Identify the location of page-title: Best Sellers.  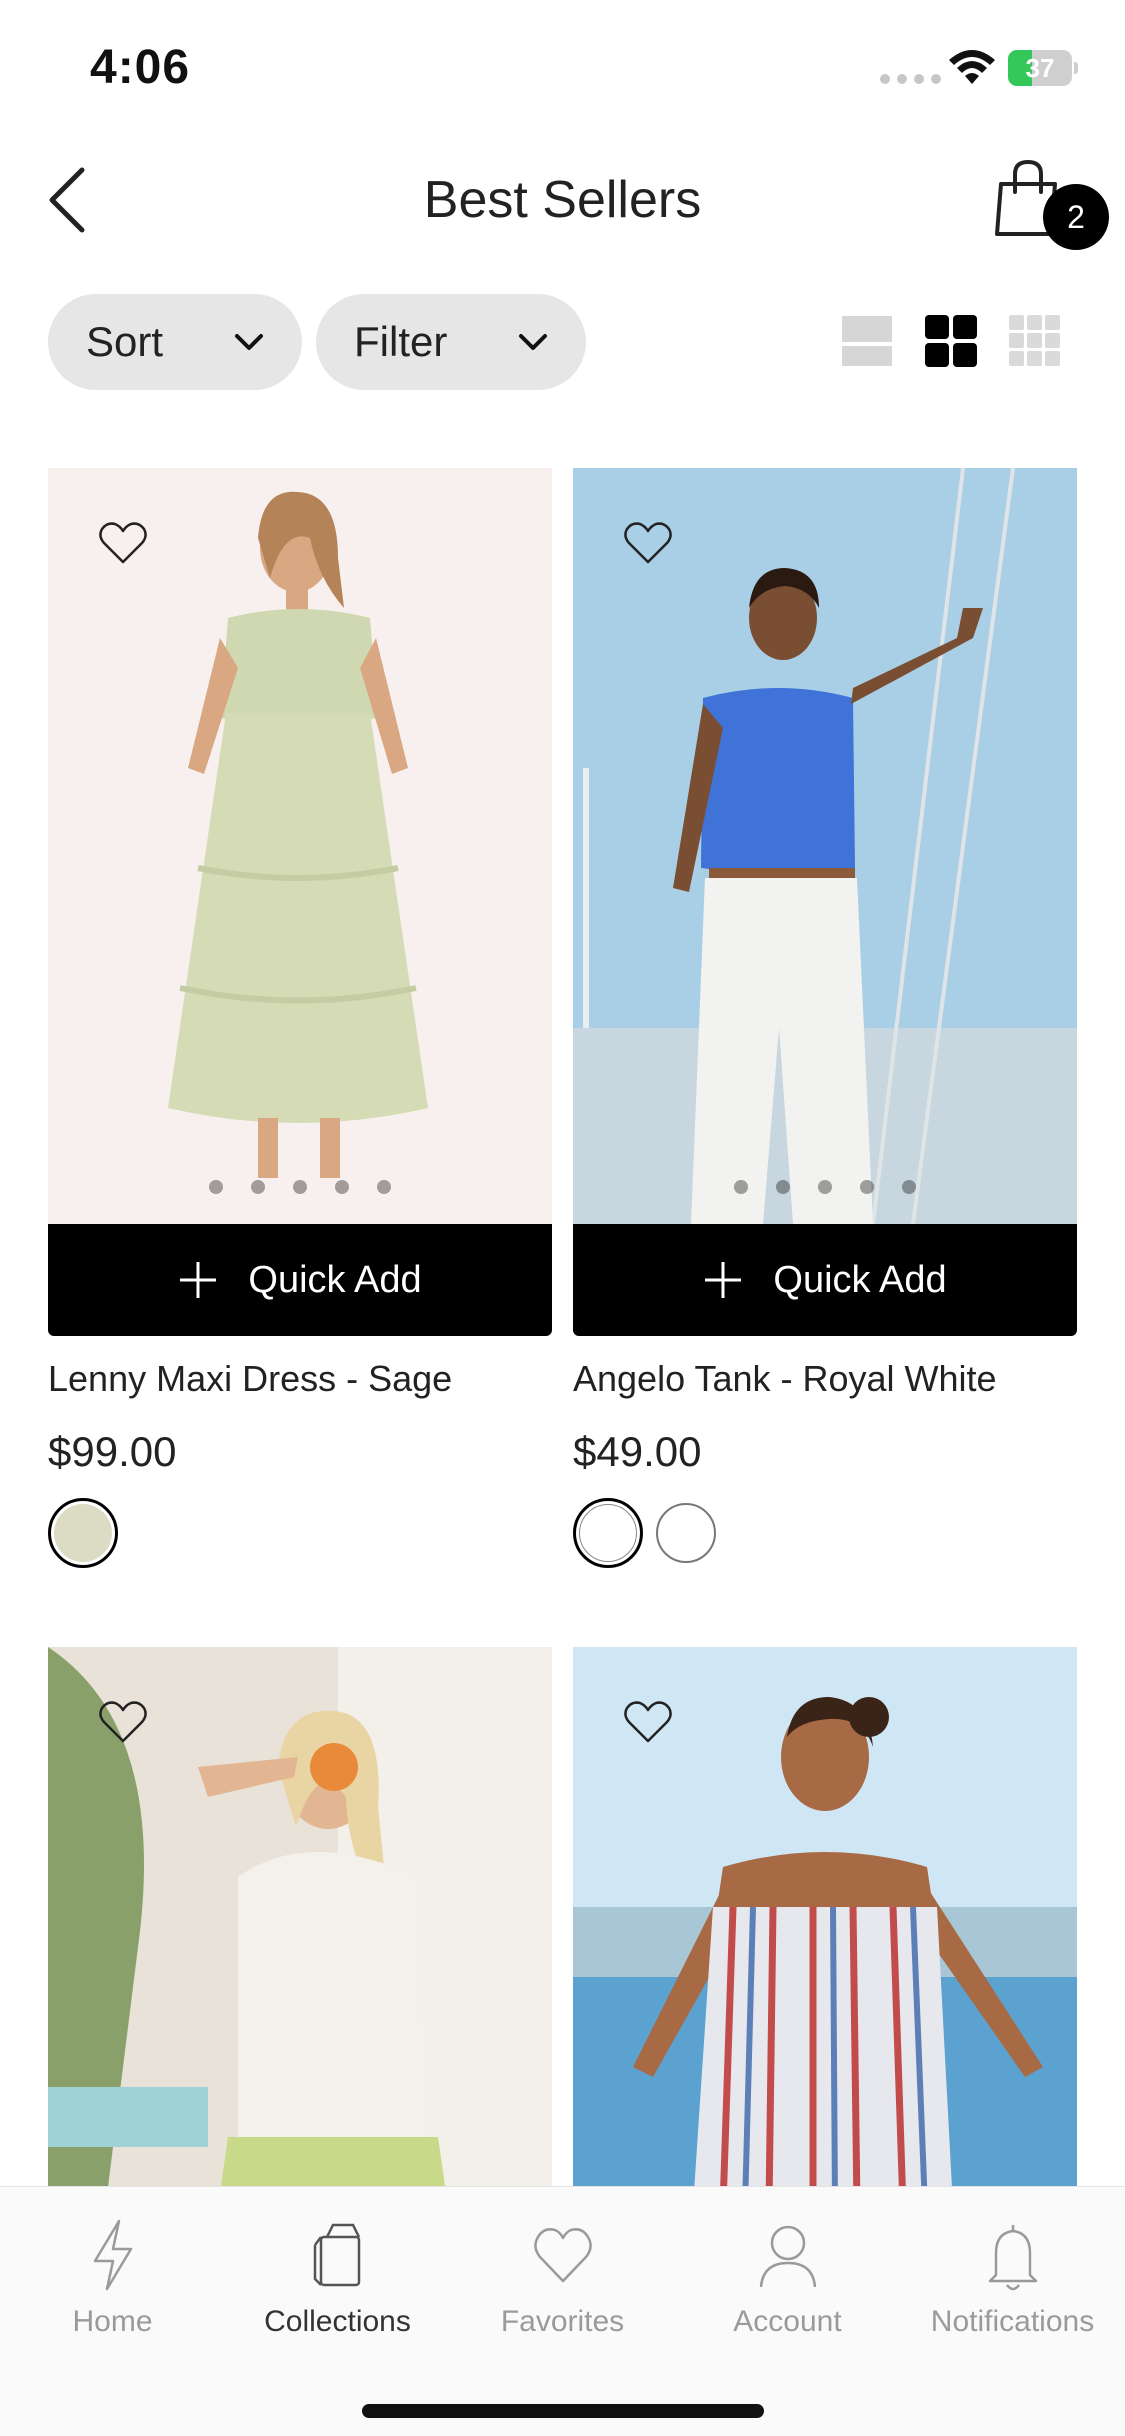
(562, 200).